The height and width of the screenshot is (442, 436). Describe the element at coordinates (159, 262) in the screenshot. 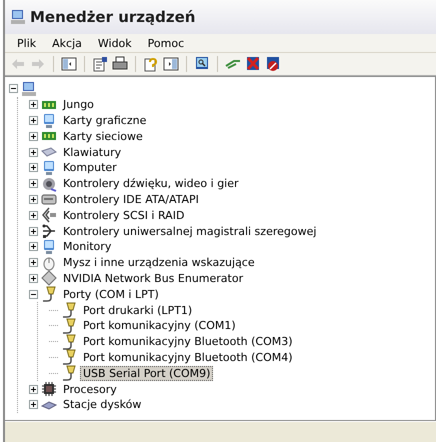

I see `device-tree-item: Mysz i inne urządzenia wskazujące` at that location.